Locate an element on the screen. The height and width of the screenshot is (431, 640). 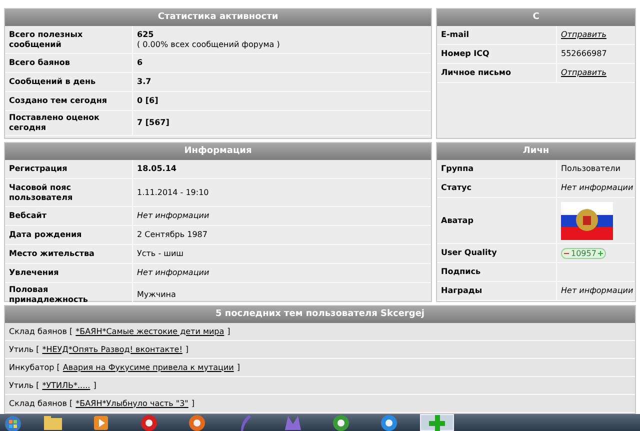
row-value: 18.05.14 is located at coordinates (157, 169).